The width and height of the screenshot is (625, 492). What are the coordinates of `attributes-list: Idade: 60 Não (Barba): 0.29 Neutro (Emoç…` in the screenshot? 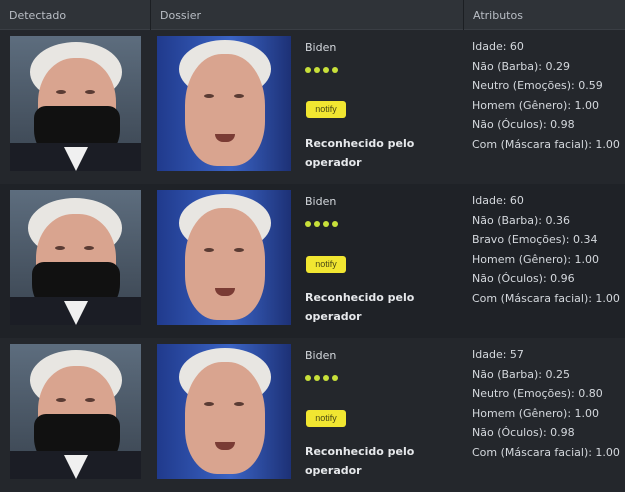 It's located at (547, 95).